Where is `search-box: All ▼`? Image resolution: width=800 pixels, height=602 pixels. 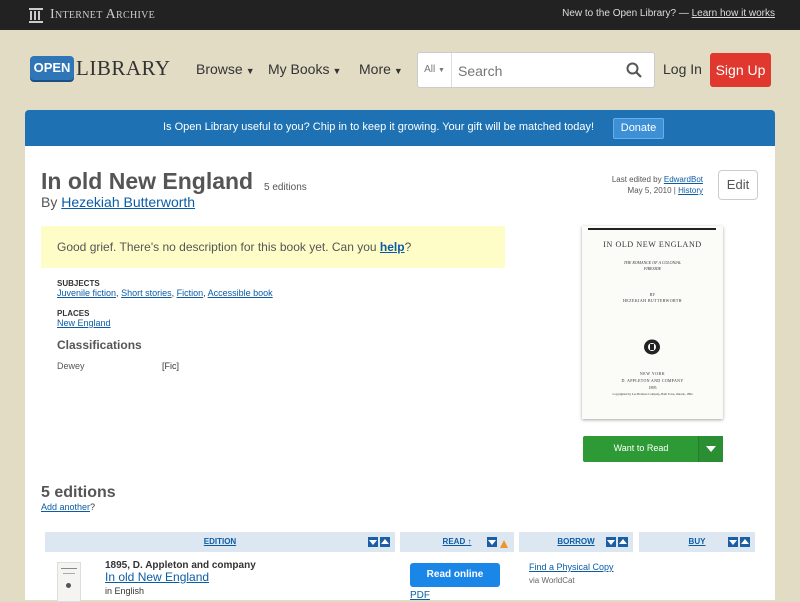
search-box: All ▼ is located at coordinates (536, 70).